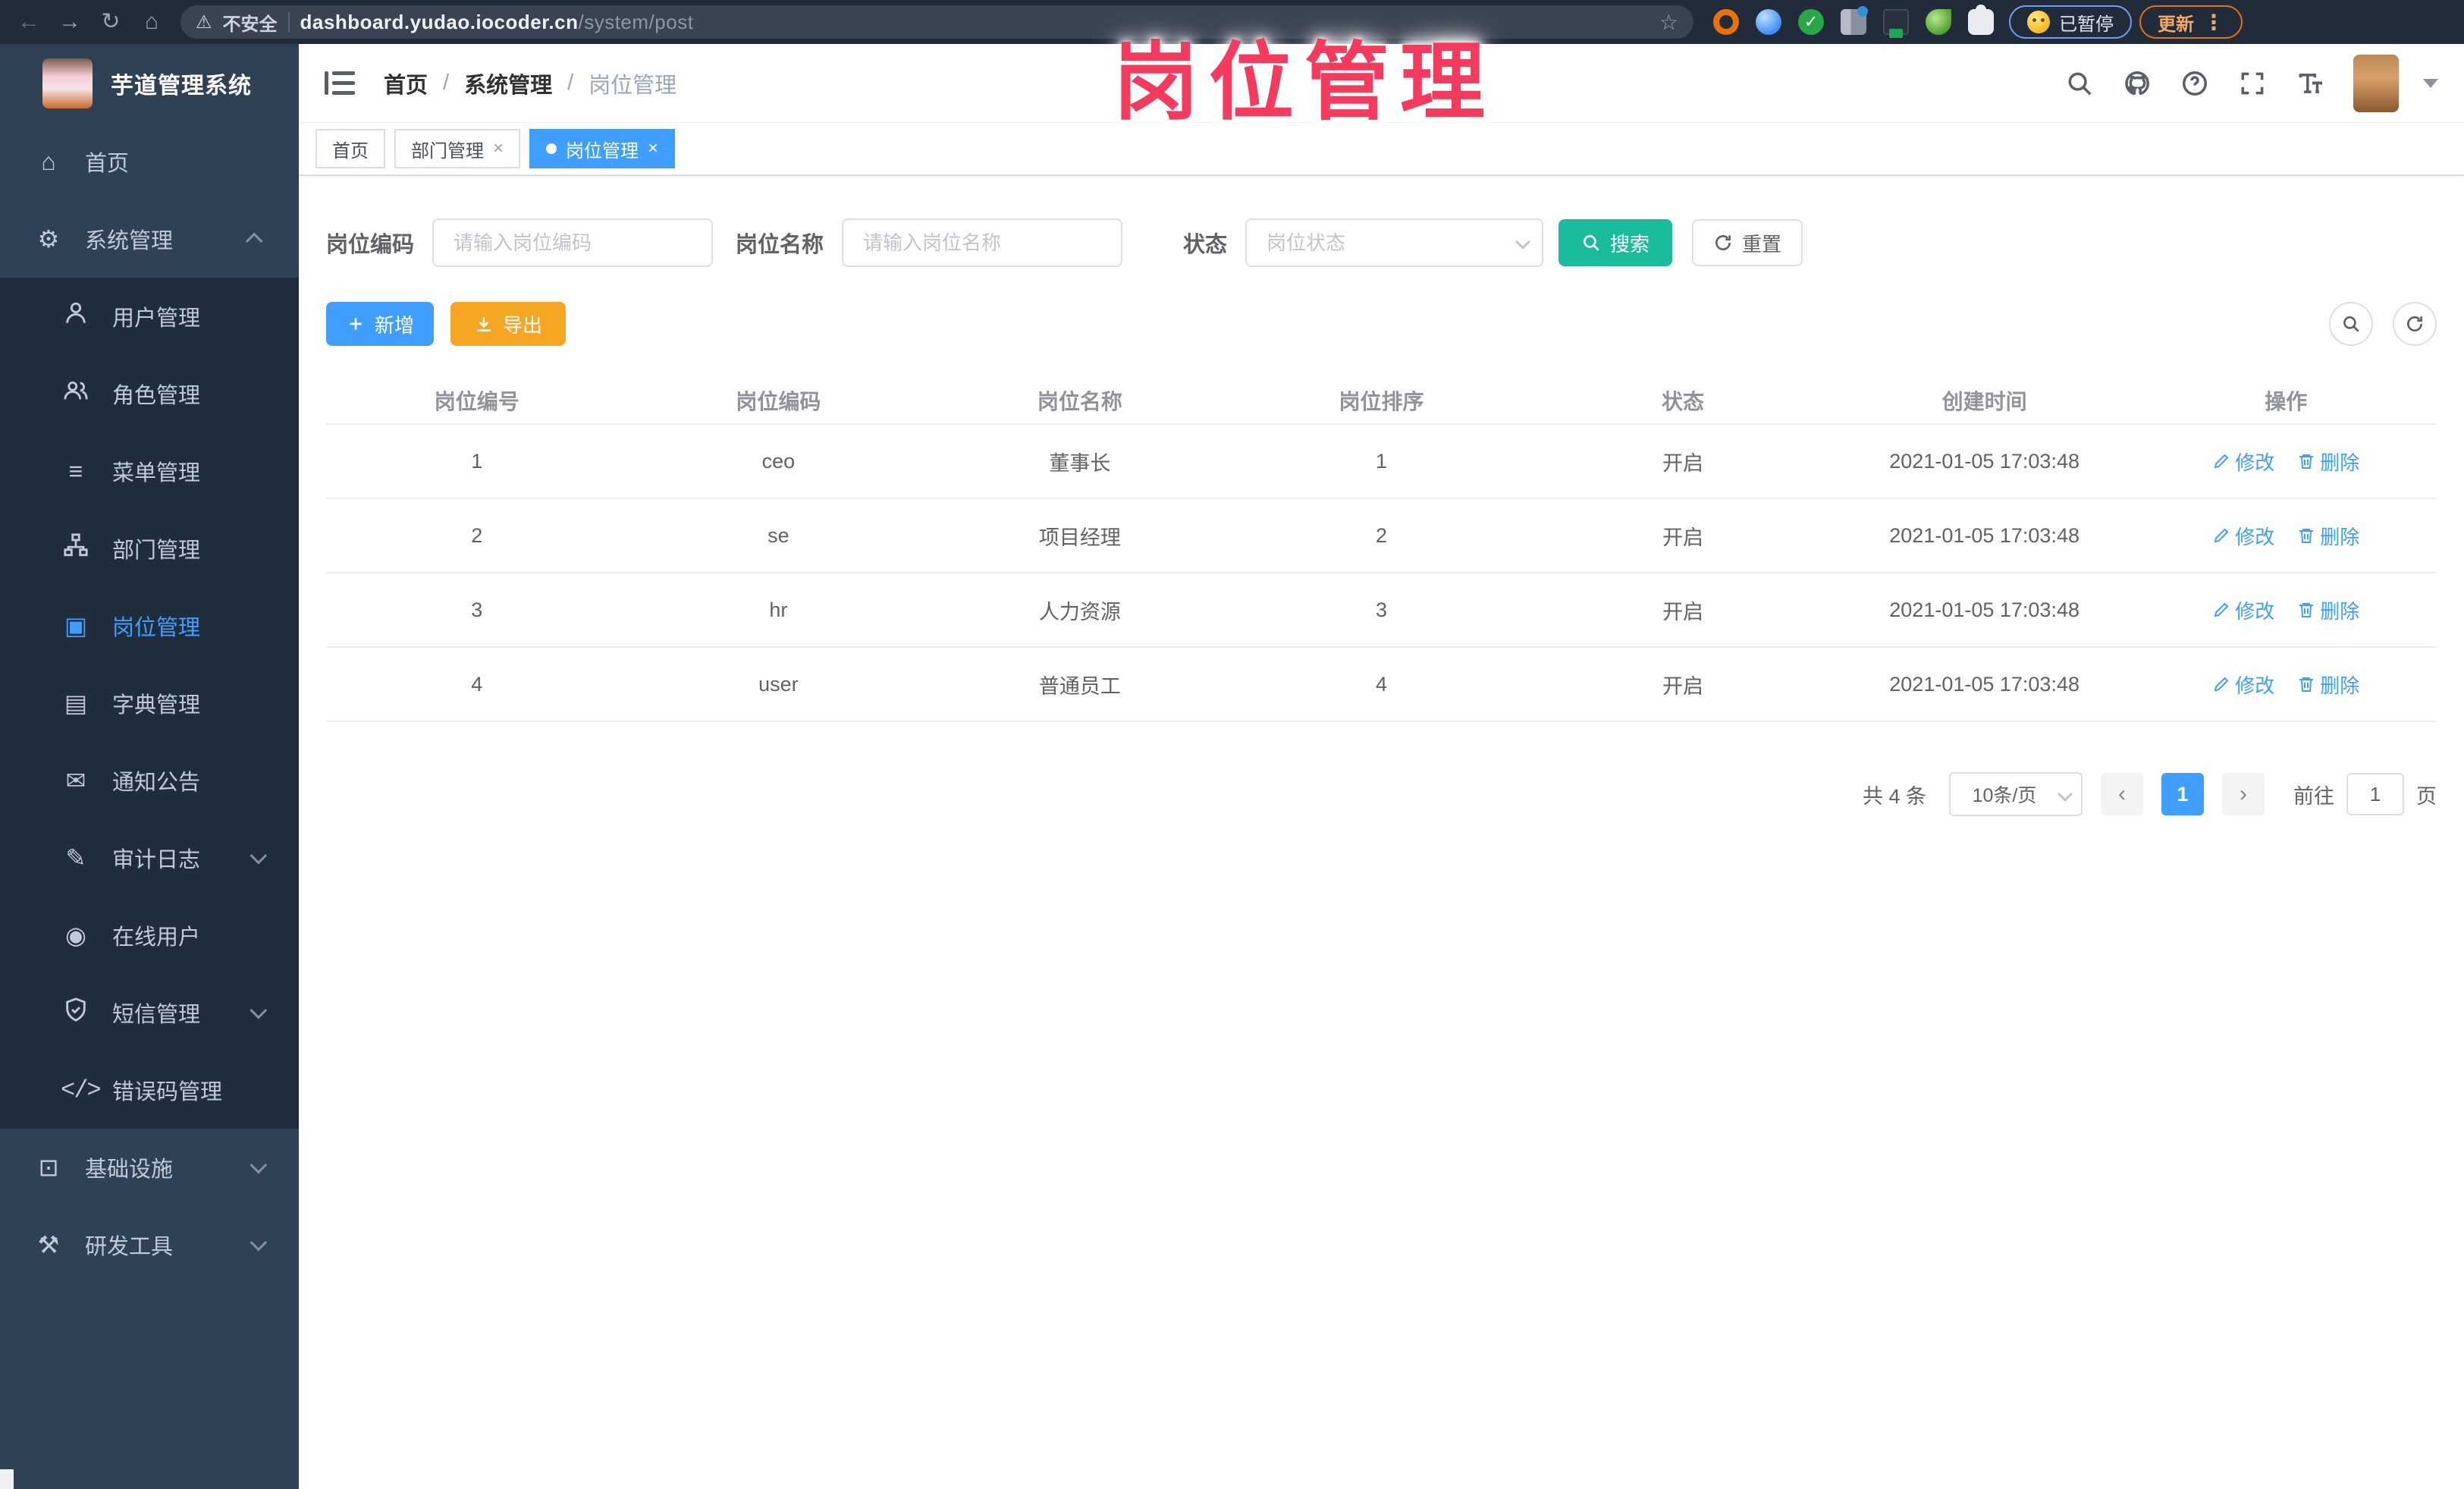  I want to click on bookmark-star-icon: ☆, so click(1668, 22).